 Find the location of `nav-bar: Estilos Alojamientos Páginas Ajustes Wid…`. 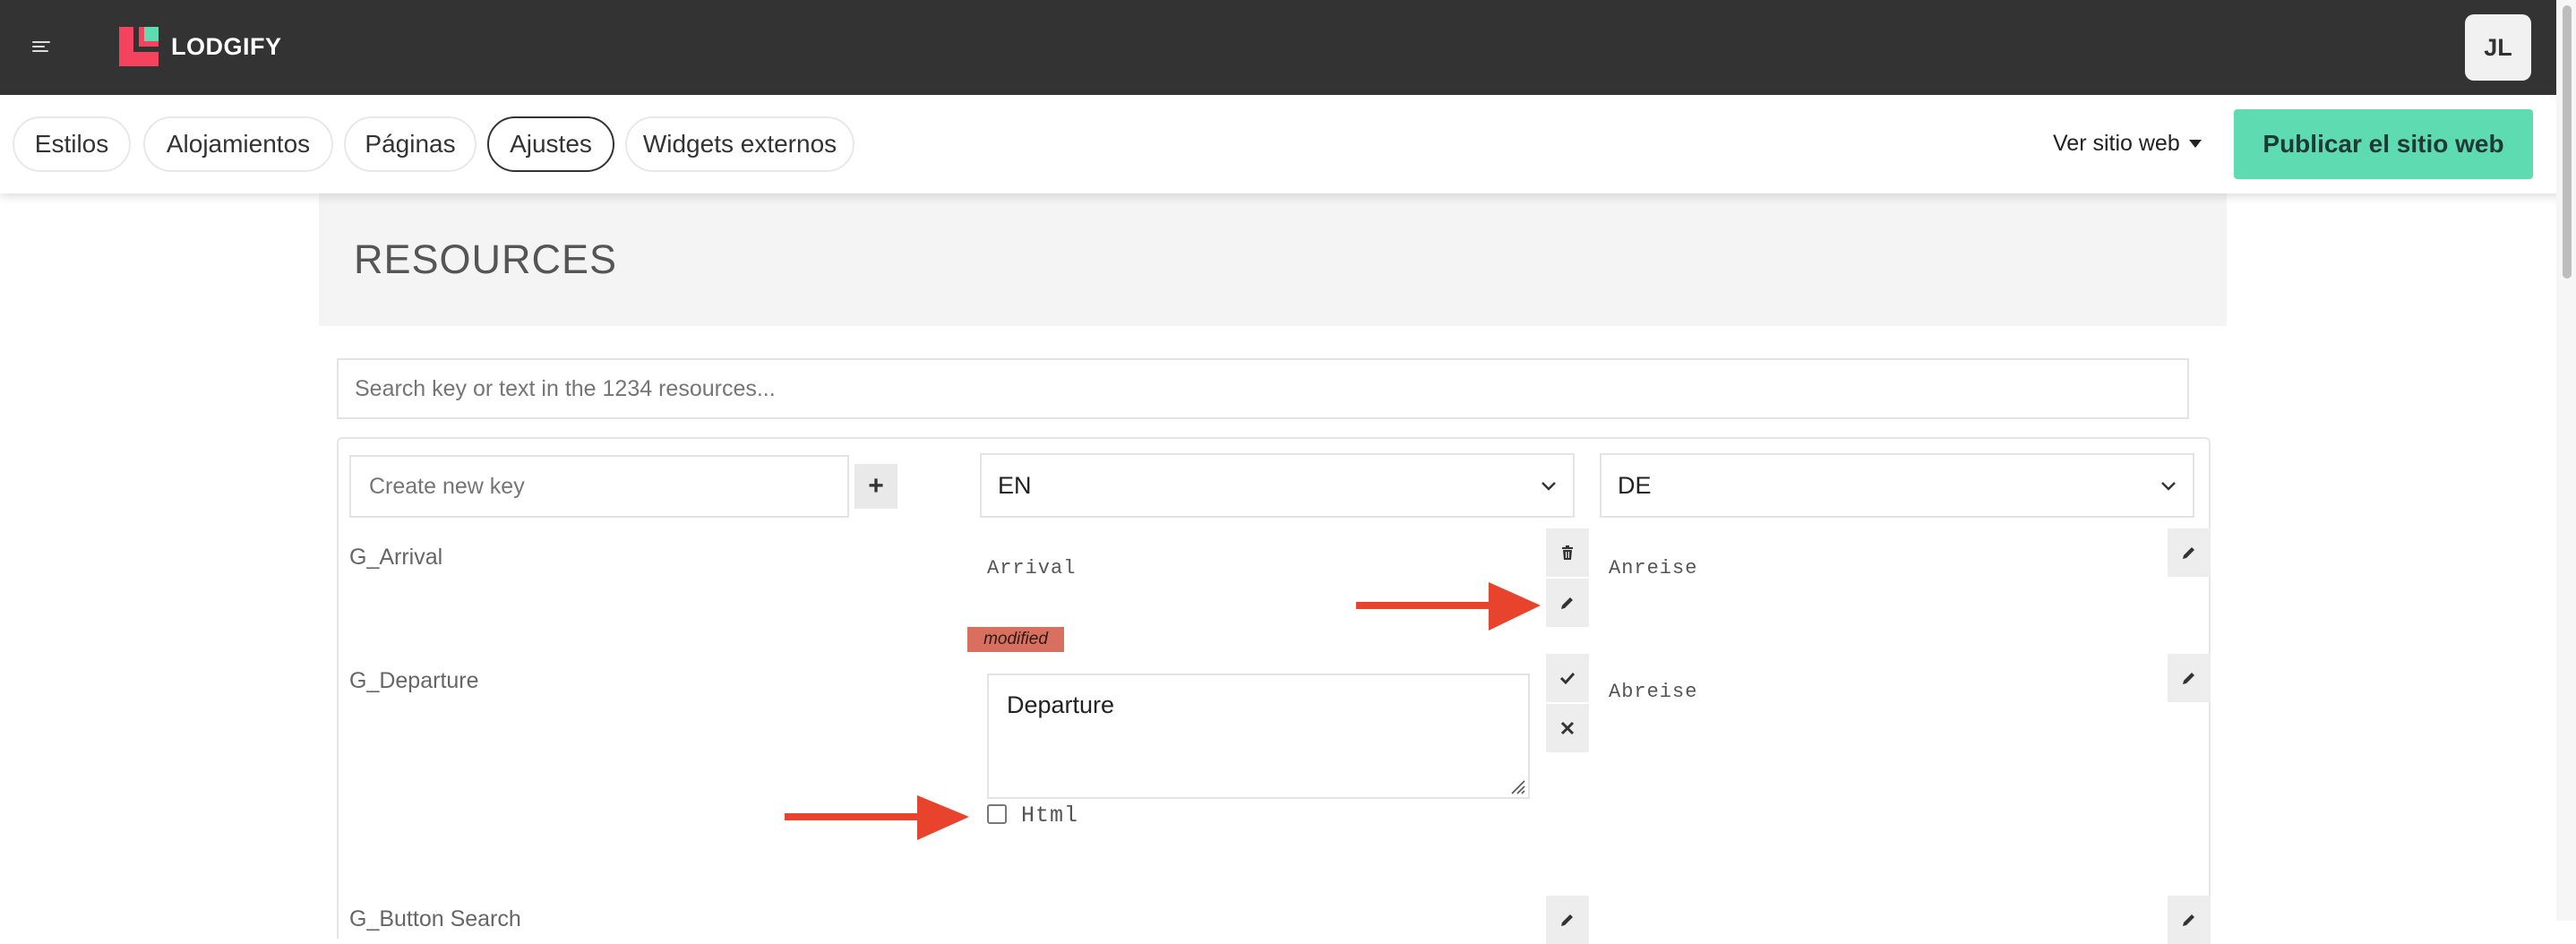

nav-bar: Estilos Alojamientos Páginas Ajustes Wid… is located at coordinates (1288, 144).